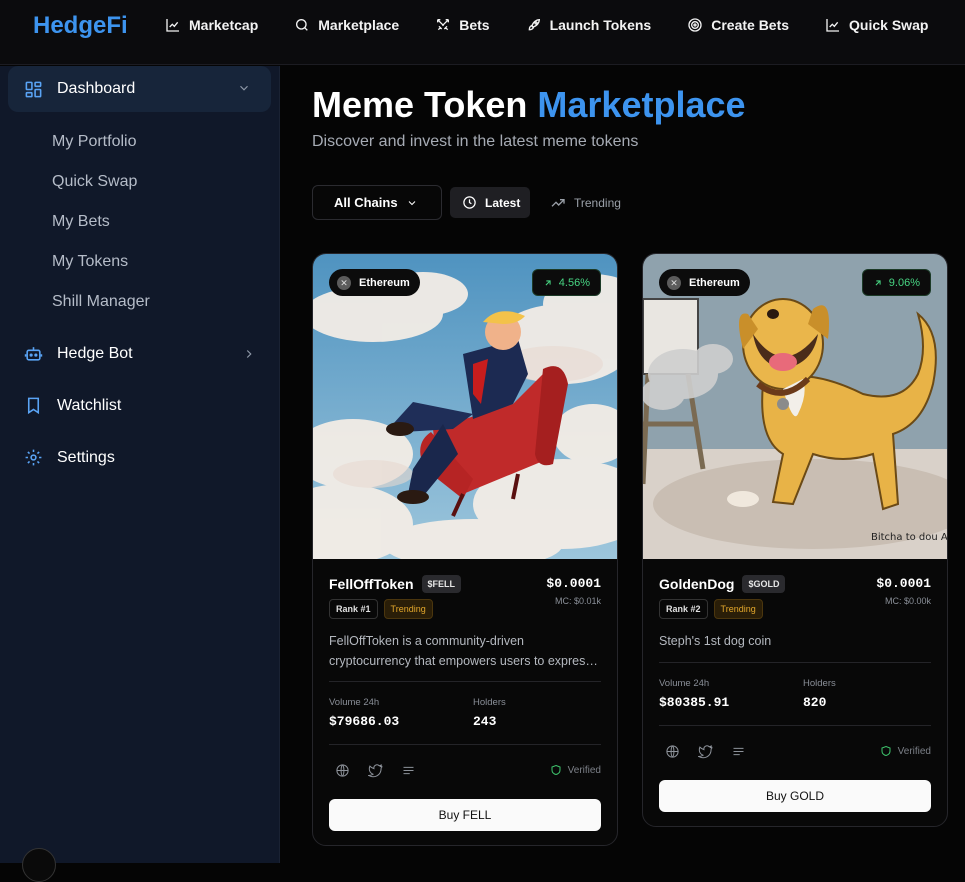 This screenshot has width=965, height=882. What do you see at coordinates (683, 609) in the screenshot?
I see `rank-badge: Rank #2` at bounding box center [683, 609].